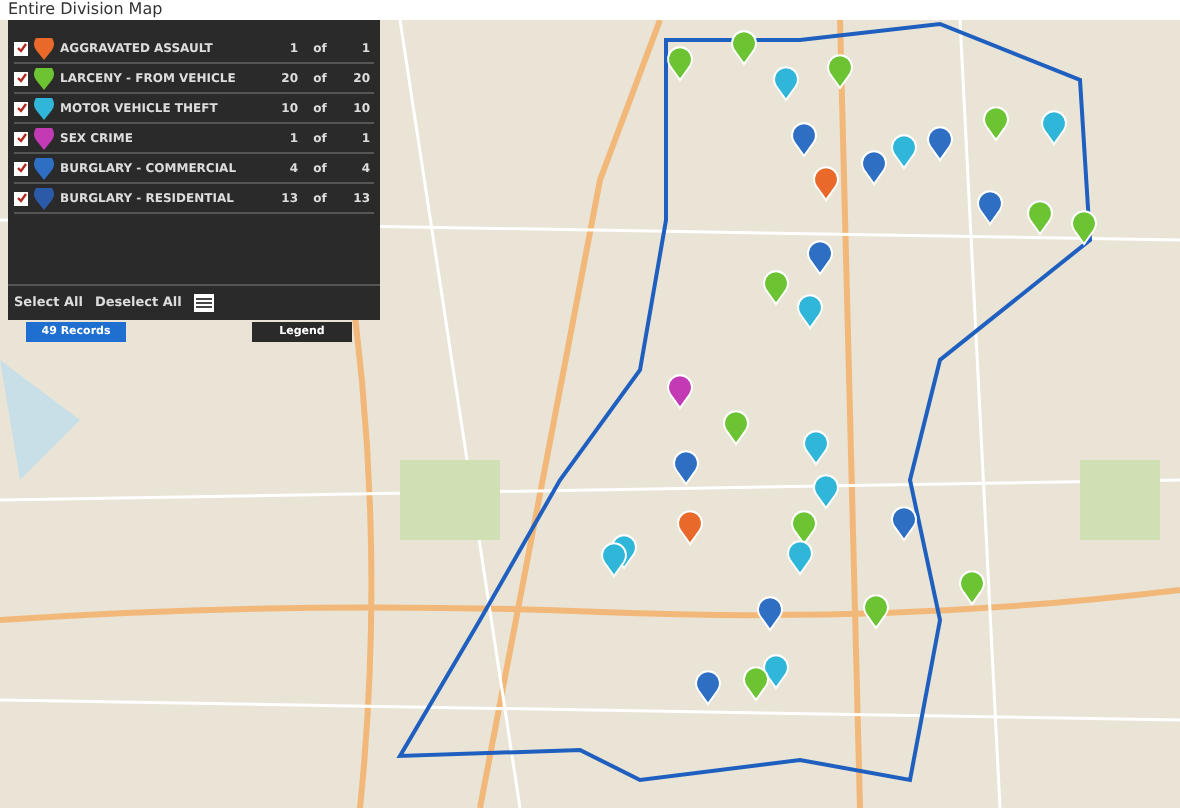  I want to click on map-title: Entire Division Map, so click(85, 10).